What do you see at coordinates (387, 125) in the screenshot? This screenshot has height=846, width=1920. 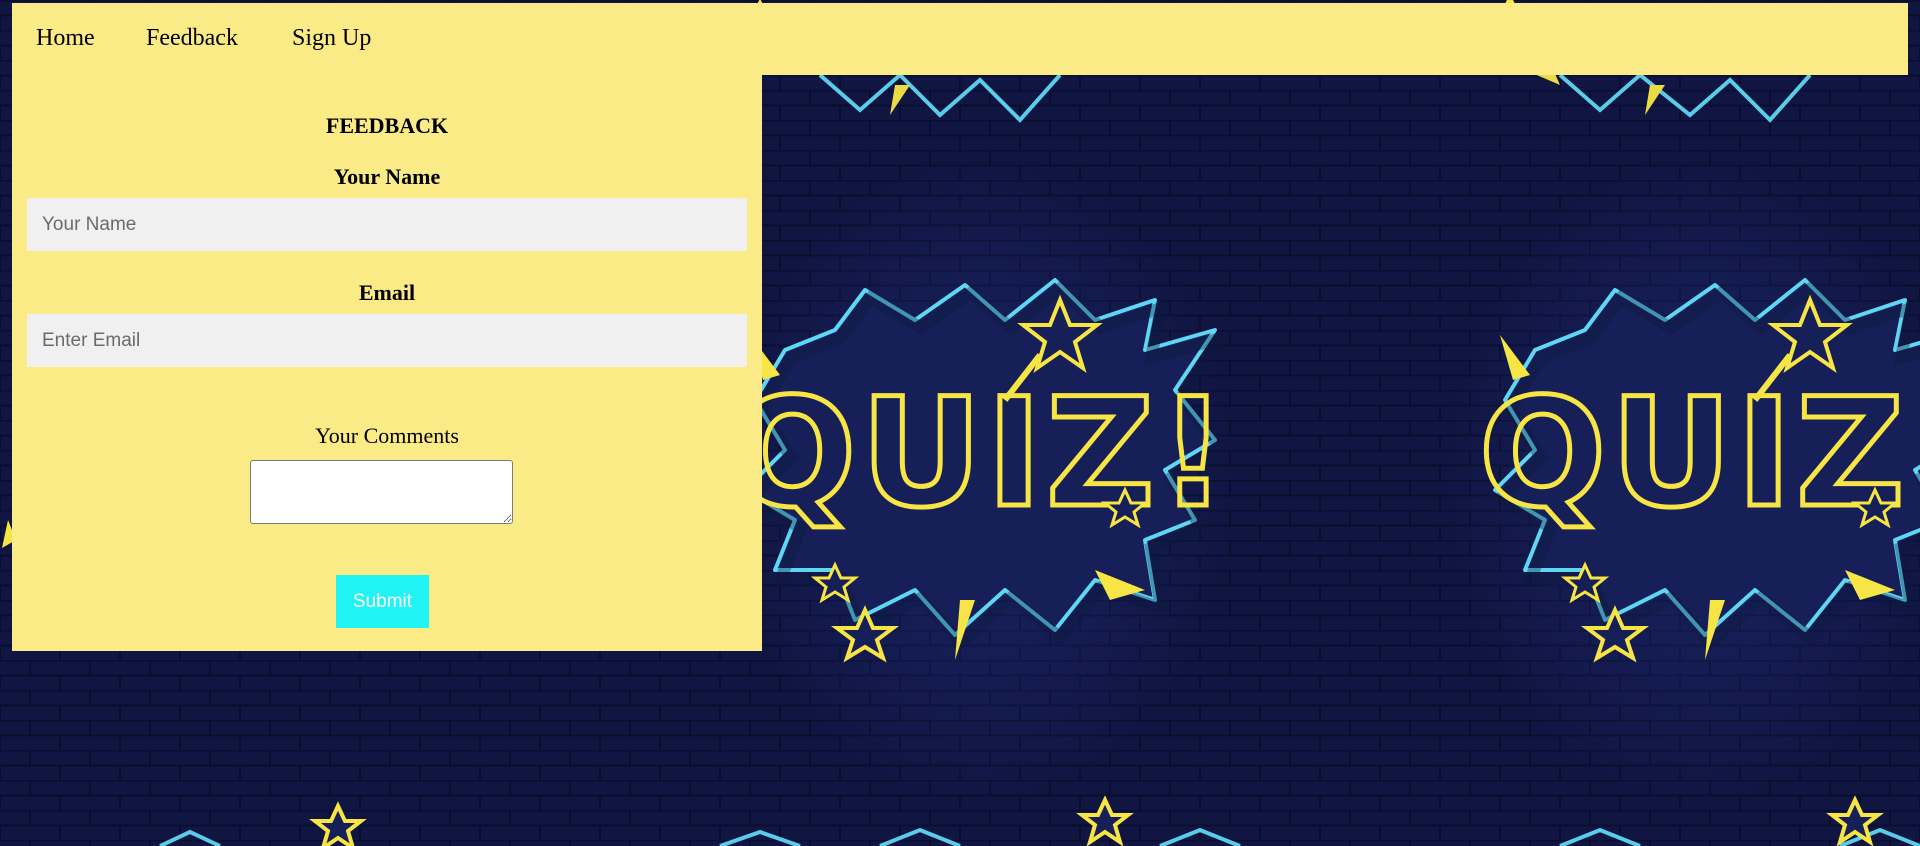 I see `form-title: FEEDBACK` at bounding box center [387, 125].